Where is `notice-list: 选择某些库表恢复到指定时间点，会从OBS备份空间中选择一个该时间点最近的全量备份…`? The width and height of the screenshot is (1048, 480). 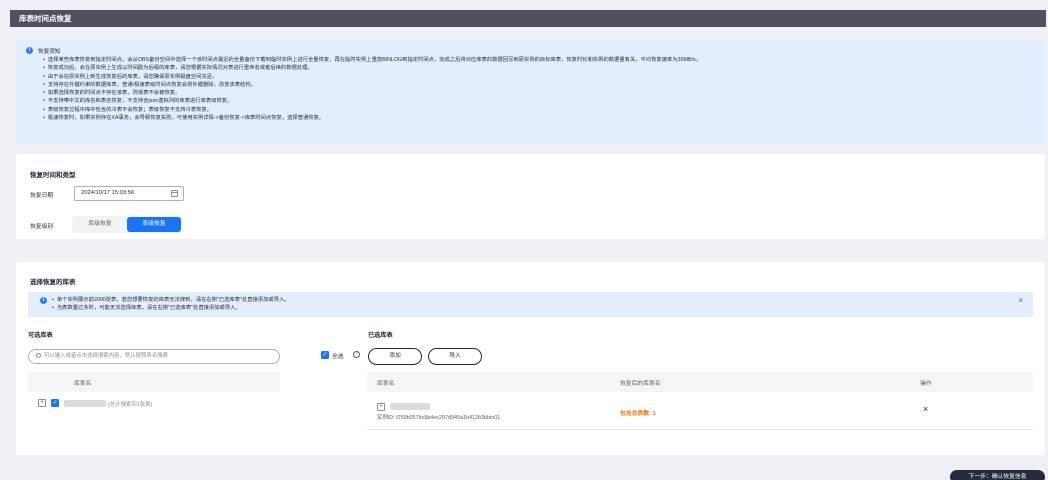
notice-list: 选择某些库表恢复到指定时间点，会从OBS备份空间中选择一个该时间点最近的全量备份… is located at coordinates (530, 89).